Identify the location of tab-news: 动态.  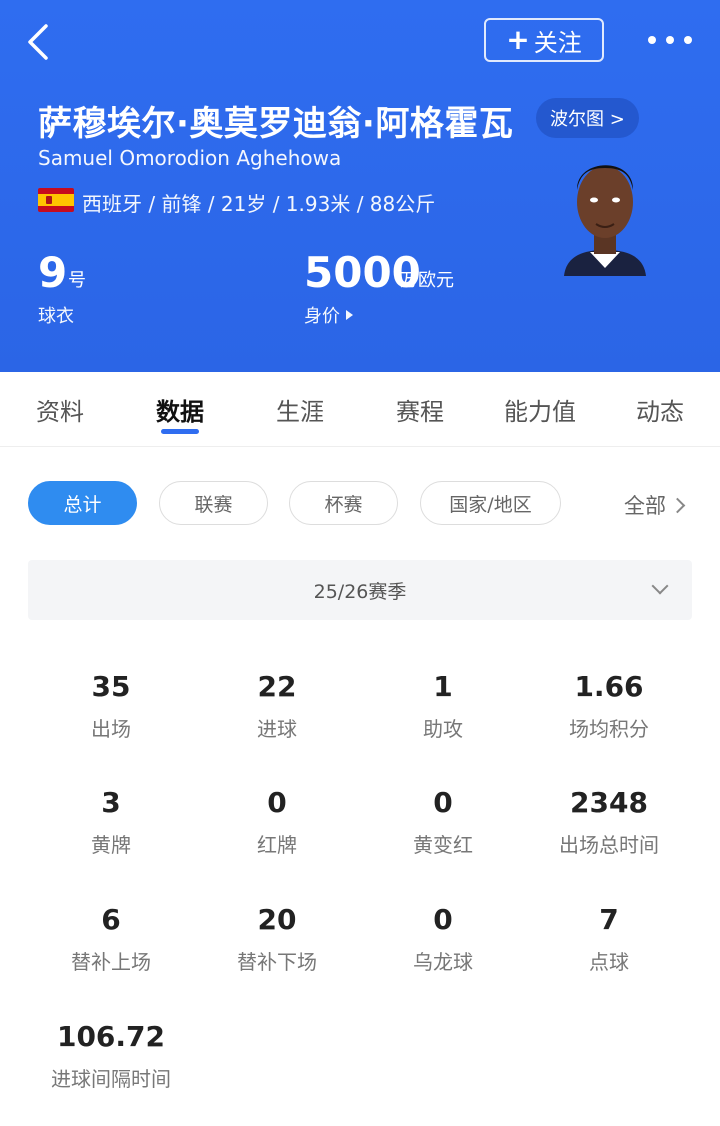
(660, 409).